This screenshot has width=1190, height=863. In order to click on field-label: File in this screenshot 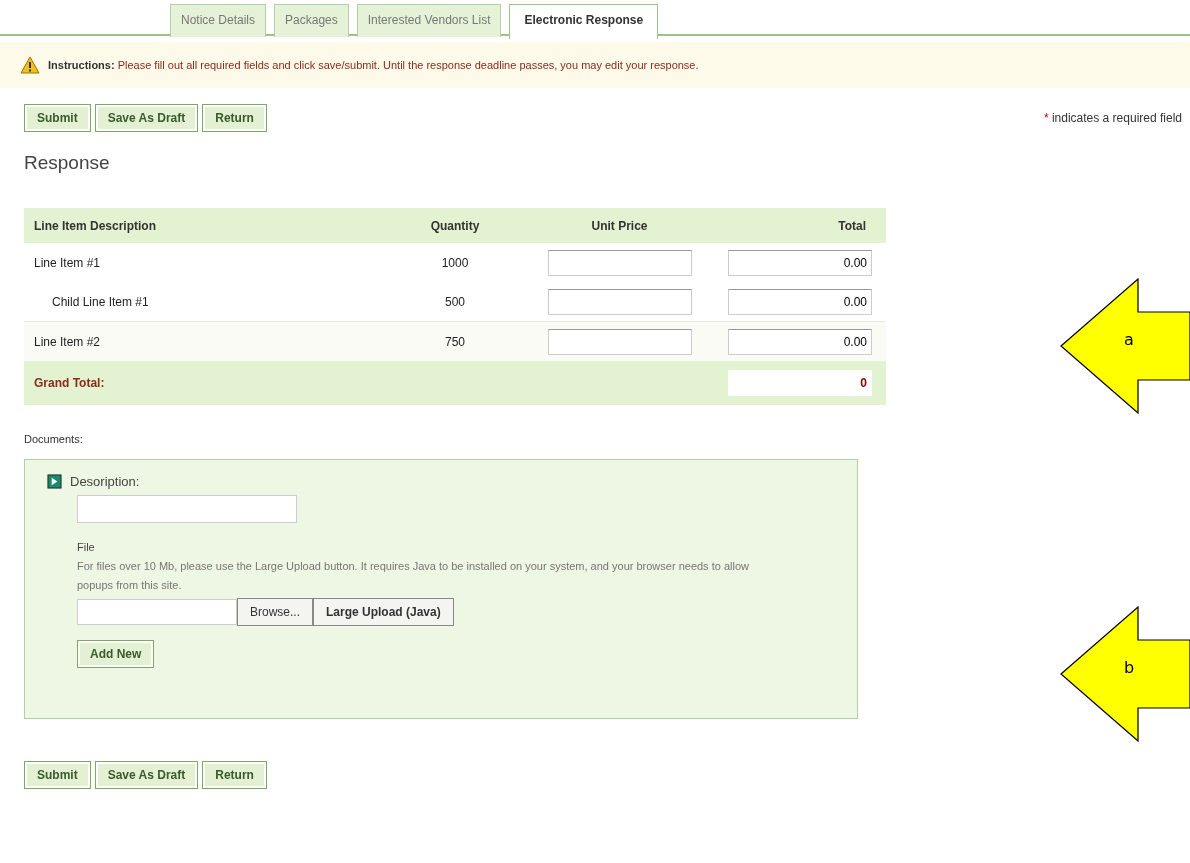, I will do `click(86, 547)`.